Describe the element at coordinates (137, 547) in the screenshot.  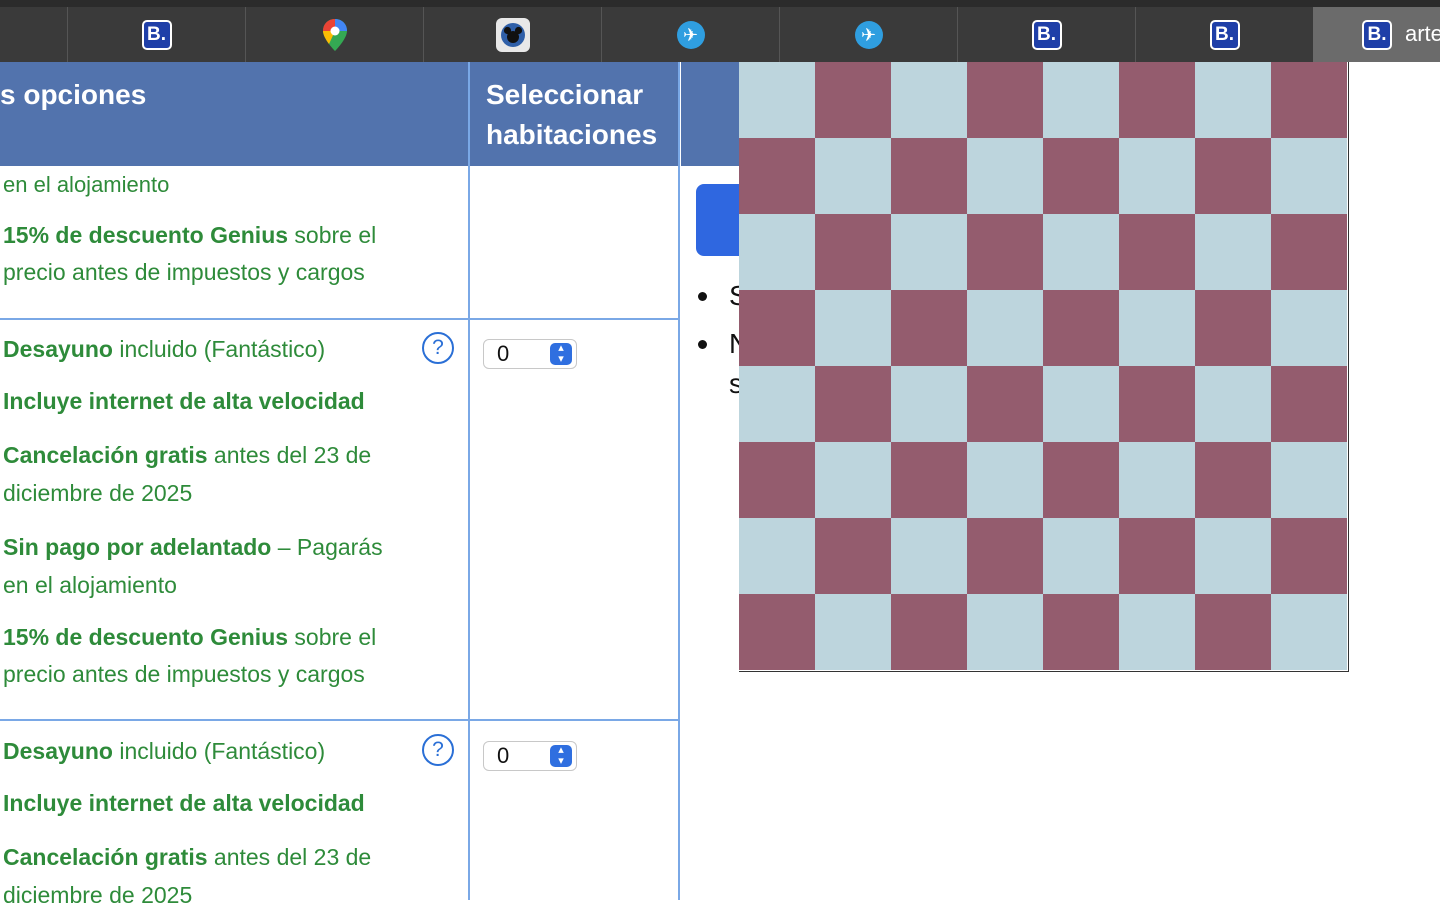
I see `no-prepayment-bold: Sin pago por adelantado` at that location.